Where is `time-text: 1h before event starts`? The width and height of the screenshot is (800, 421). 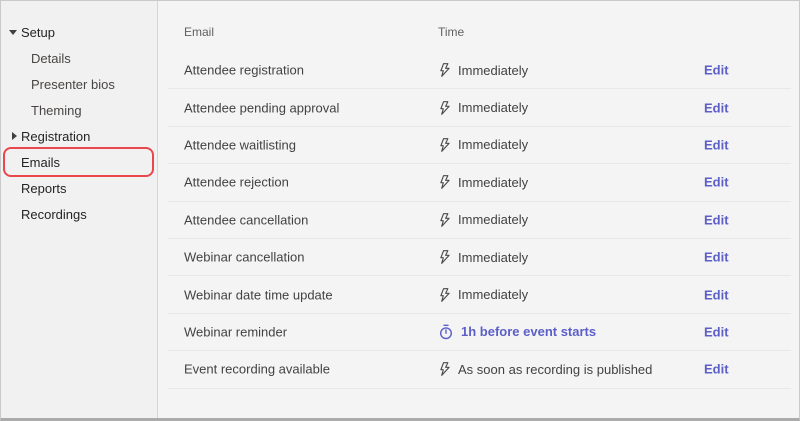 time-text: 1h before event starts is located at coordinates (529, 332).